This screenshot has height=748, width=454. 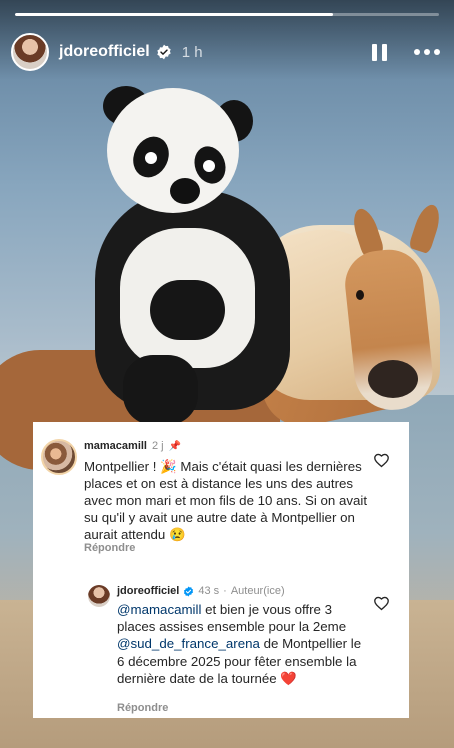 I want to click on panda-arm, so click(x=187, y=310).